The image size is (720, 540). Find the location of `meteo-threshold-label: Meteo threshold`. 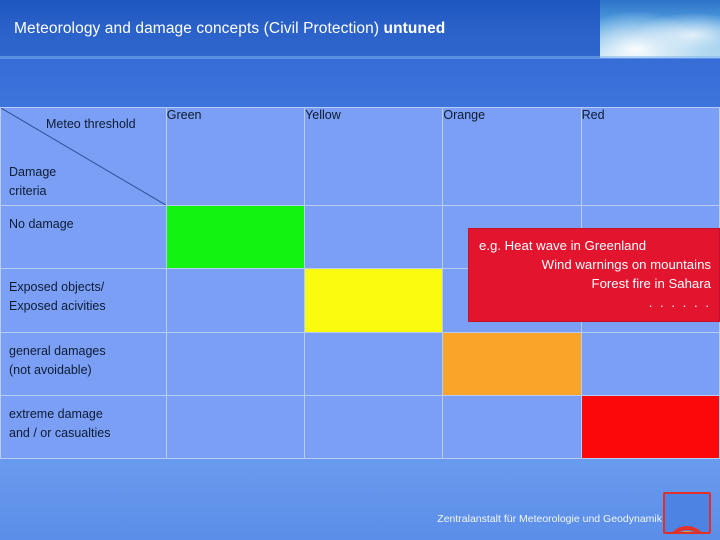

meteo-threshold-label: Meteo threshold is located at coordinates (91, 124).